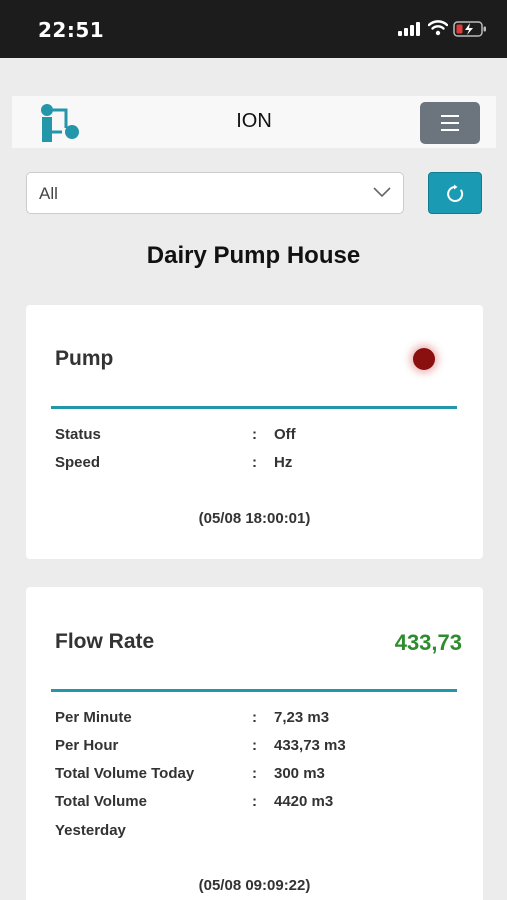  I want to click on cellular-signal-icon, so click(409, 29).